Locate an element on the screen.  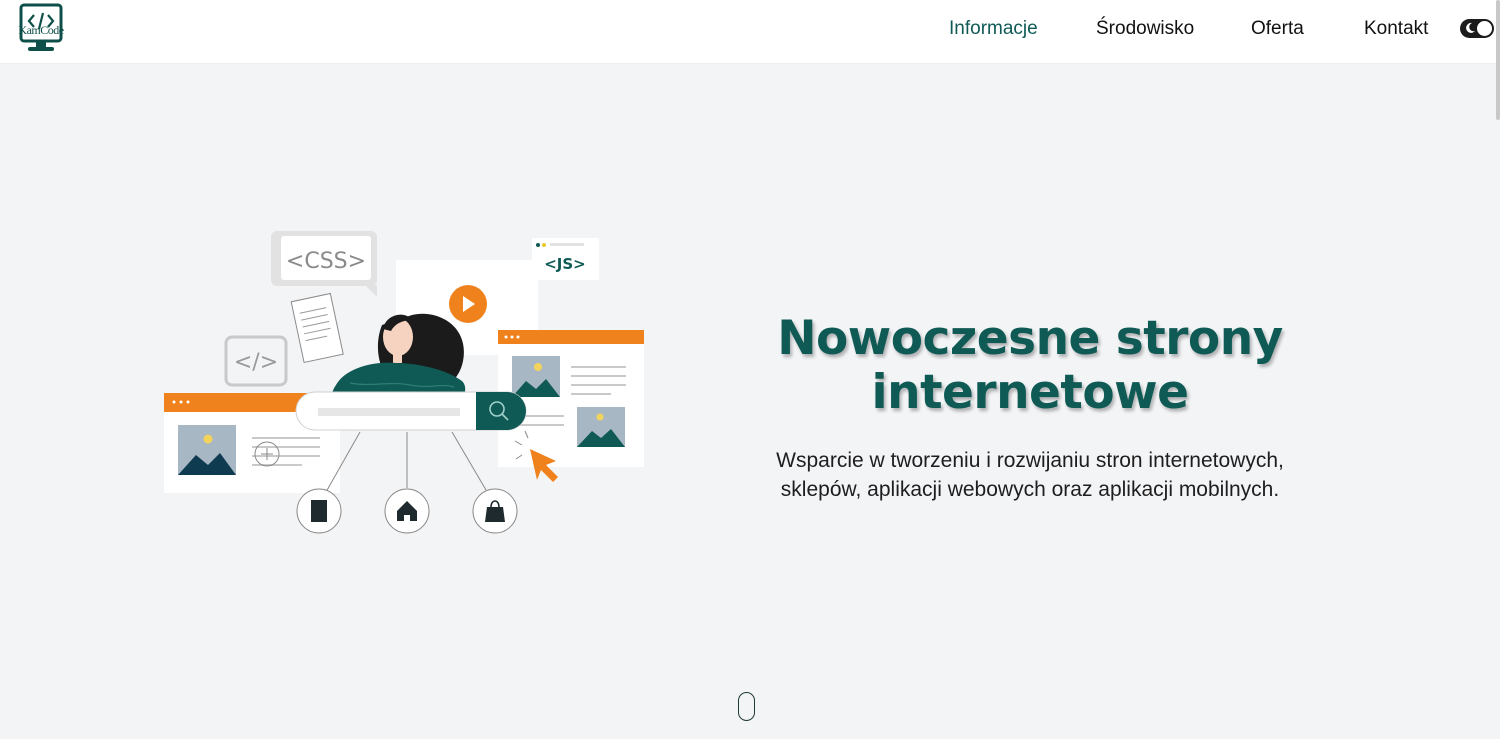
nav-informacje: Informacje is located at coordinates (993, 29).